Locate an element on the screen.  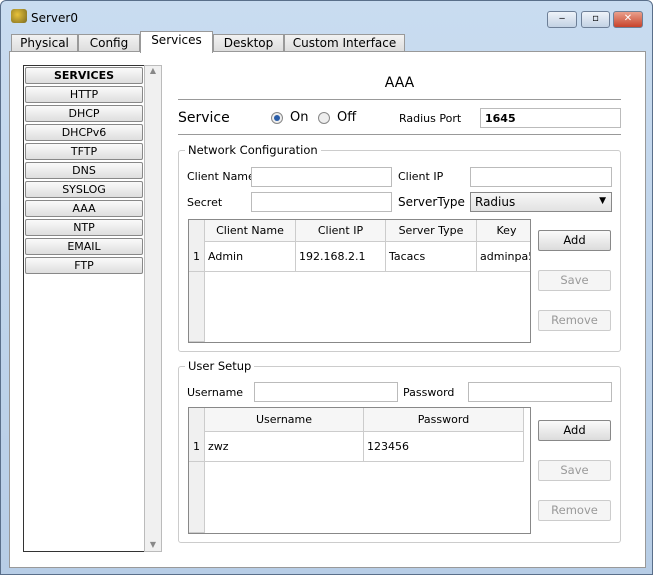
save-user-button: Save is located at coordinates (574, 470).